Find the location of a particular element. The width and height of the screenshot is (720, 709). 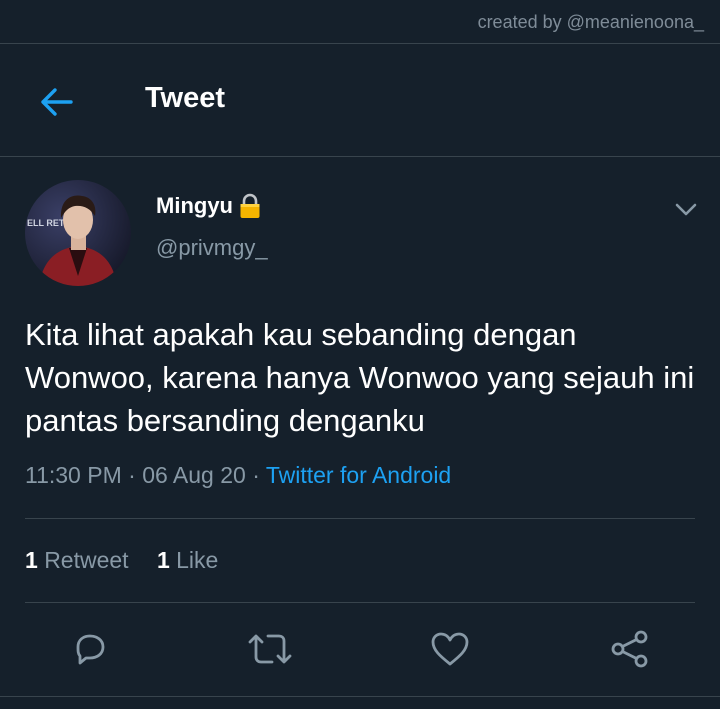

like-button is located at coordinates (450, 649).